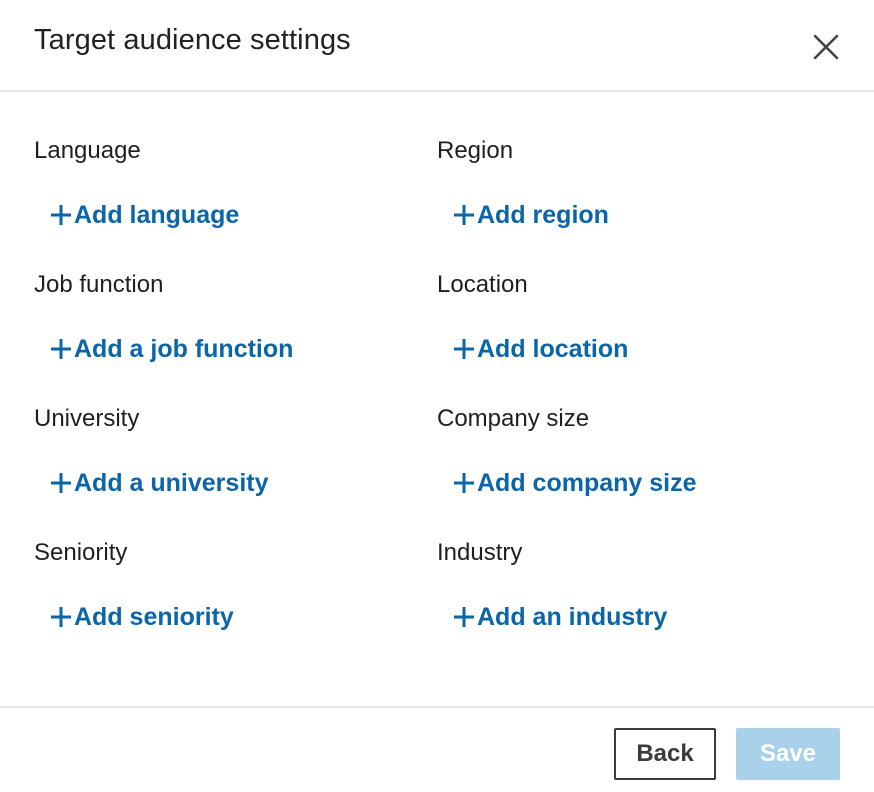  I want to click on add-job-function-button: Add a job function, so click(171, 349).